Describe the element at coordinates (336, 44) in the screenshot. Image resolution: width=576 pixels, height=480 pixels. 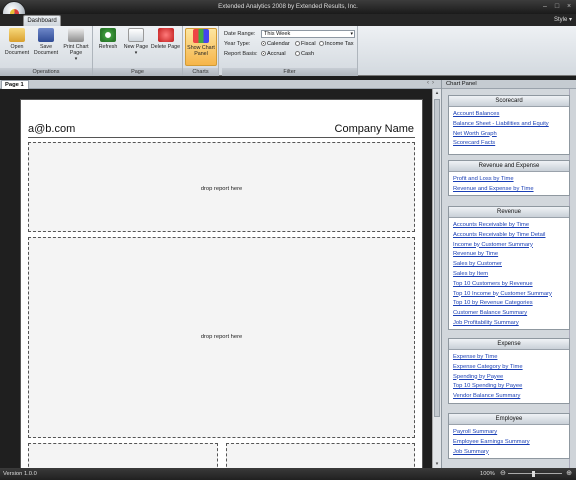
I see `year-income-tax-radio: Income Tax` at that location.